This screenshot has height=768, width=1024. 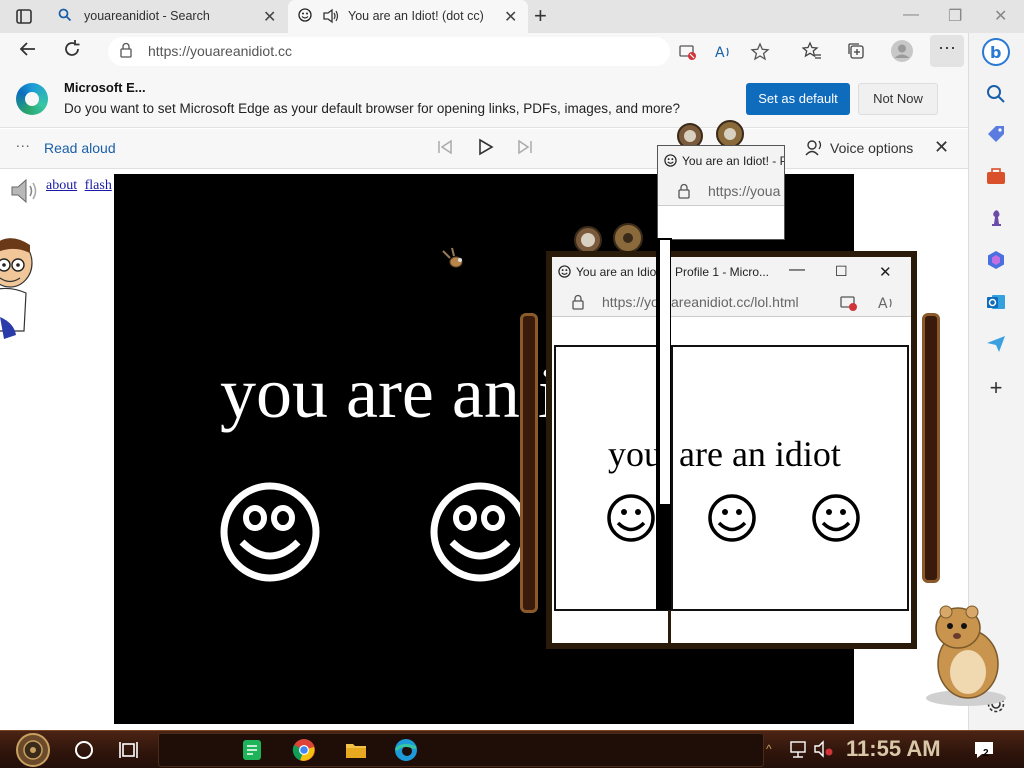 What do you see at coordinates (800, 750) in the screenshot?
I see `network-icon` at bounding box center [800, 750].